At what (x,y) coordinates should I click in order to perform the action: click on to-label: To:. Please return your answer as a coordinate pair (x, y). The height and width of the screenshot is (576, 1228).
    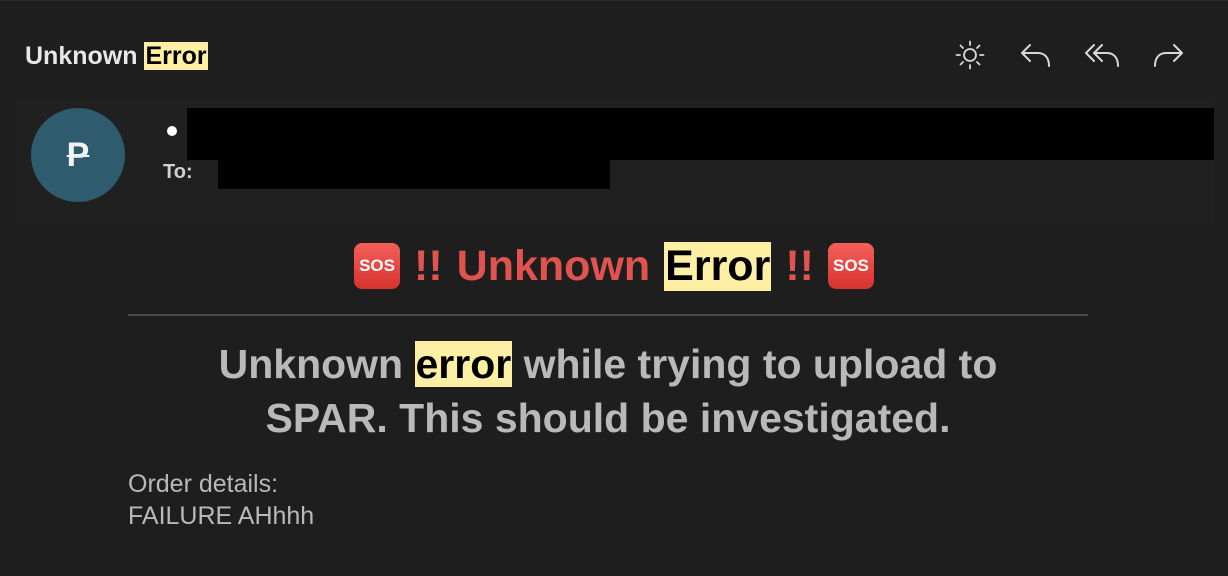
    Looking at the image, I should click on (178, 172).